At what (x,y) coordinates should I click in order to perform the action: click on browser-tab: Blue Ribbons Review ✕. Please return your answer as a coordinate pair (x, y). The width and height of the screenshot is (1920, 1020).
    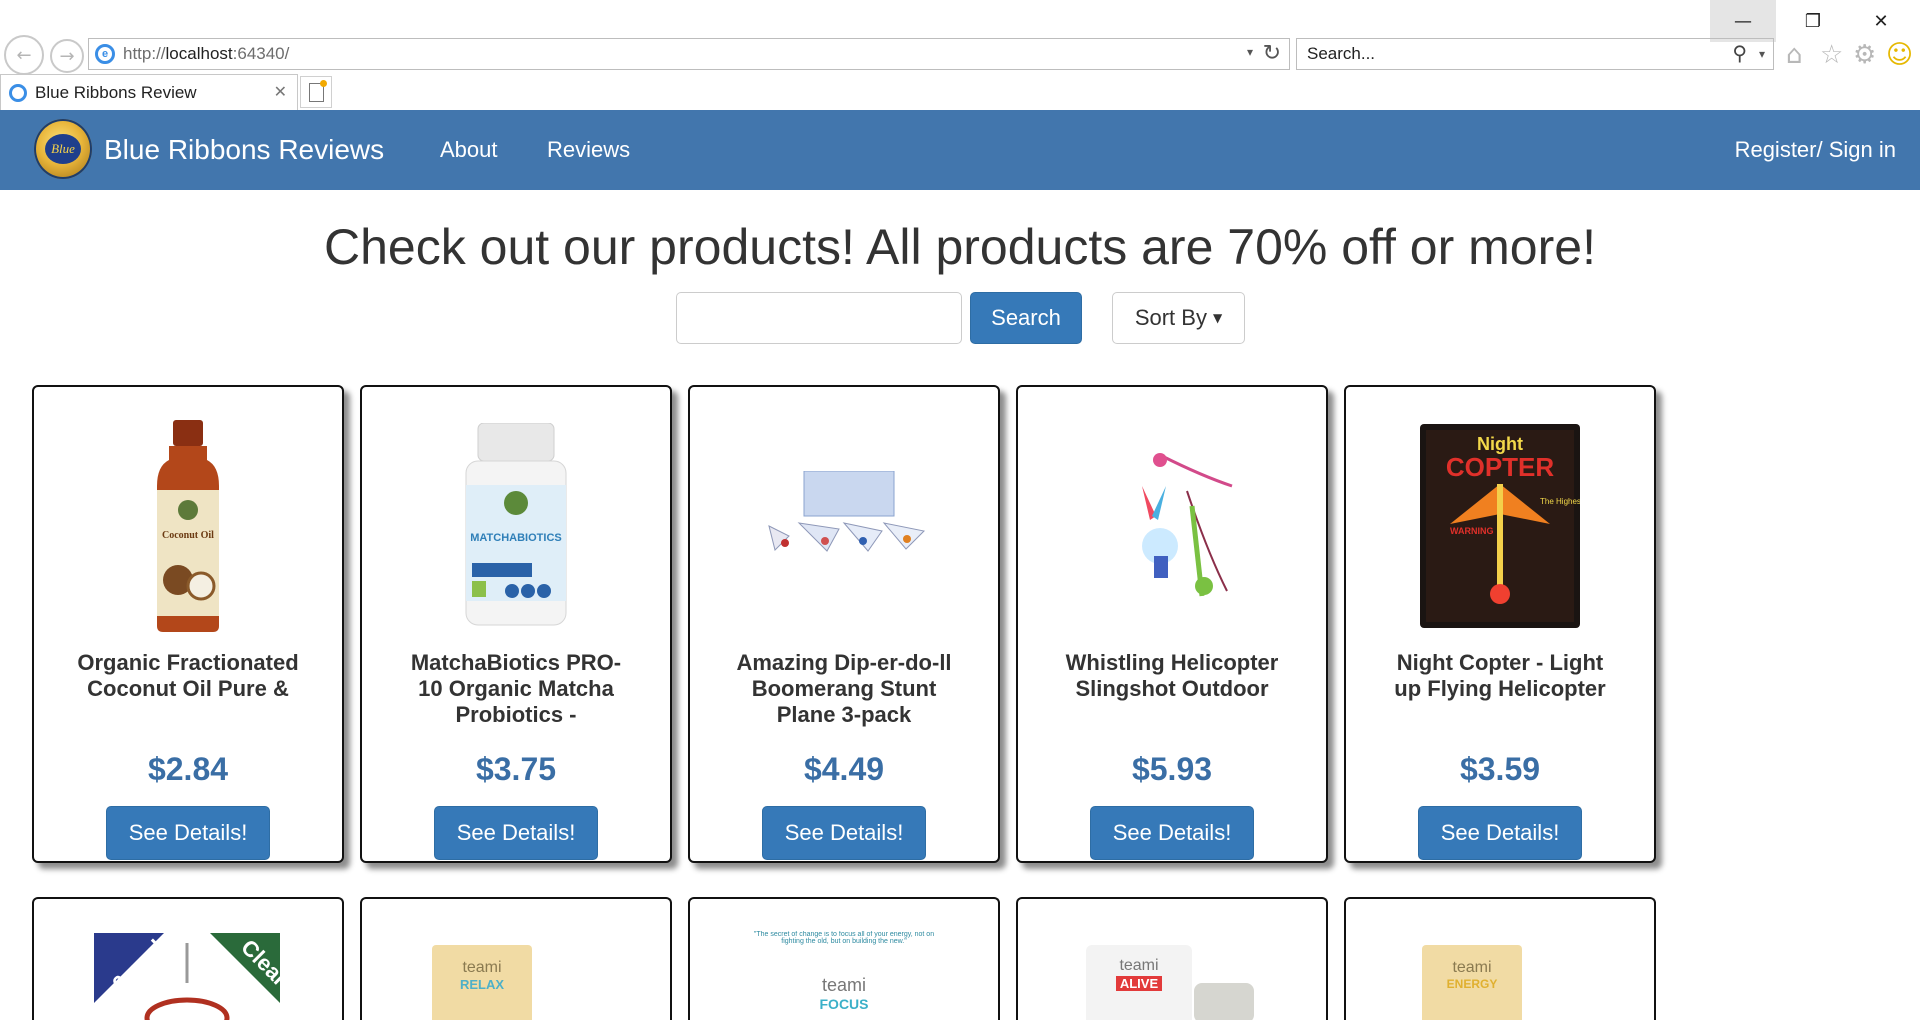
    Looking at the image, I should click on (149, 92).